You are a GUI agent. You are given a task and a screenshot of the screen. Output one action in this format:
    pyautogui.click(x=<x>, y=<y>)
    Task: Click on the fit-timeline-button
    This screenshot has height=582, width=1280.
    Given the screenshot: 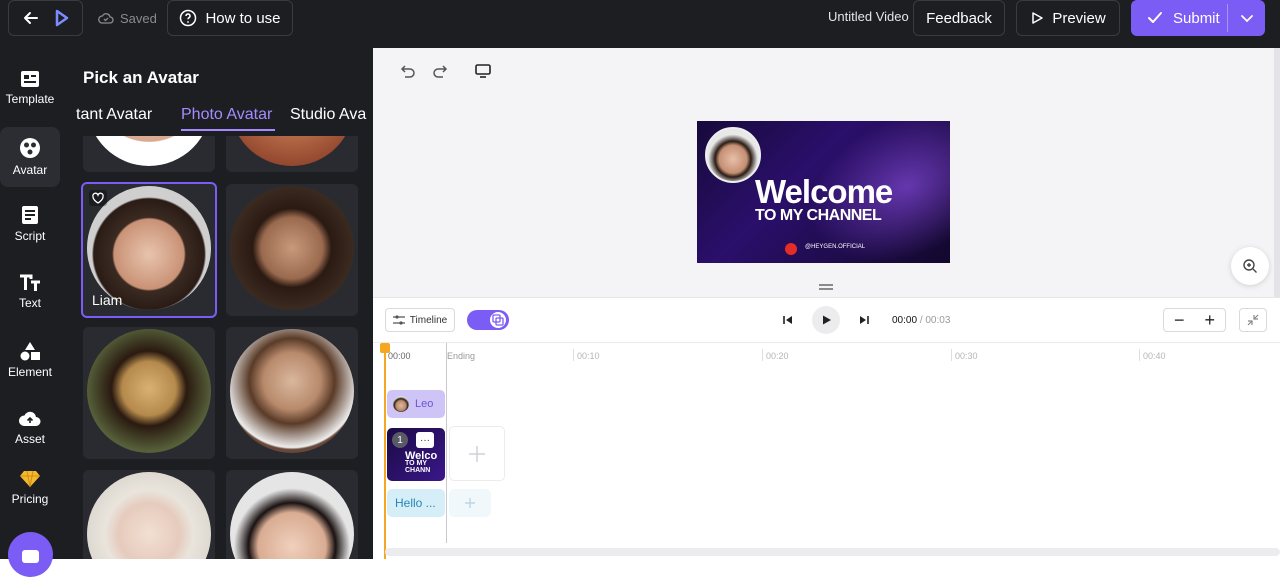 What is the action you would take?
    pyautogui.click(x=1253, y=320)
    